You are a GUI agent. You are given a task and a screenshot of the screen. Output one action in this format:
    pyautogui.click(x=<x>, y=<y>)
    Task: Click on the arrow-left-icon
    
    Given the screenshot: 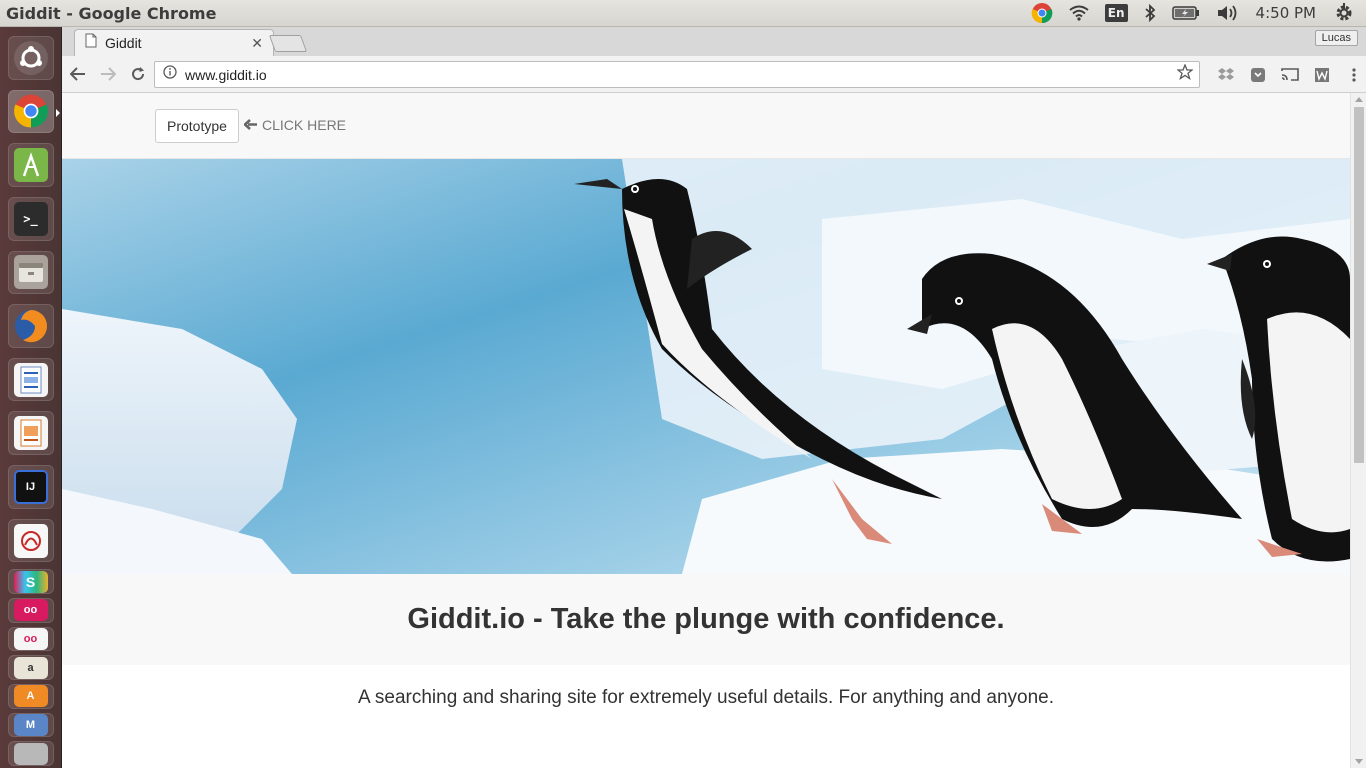 What is the action you would take?
    pyautogui.click(x=250, y=125)
    